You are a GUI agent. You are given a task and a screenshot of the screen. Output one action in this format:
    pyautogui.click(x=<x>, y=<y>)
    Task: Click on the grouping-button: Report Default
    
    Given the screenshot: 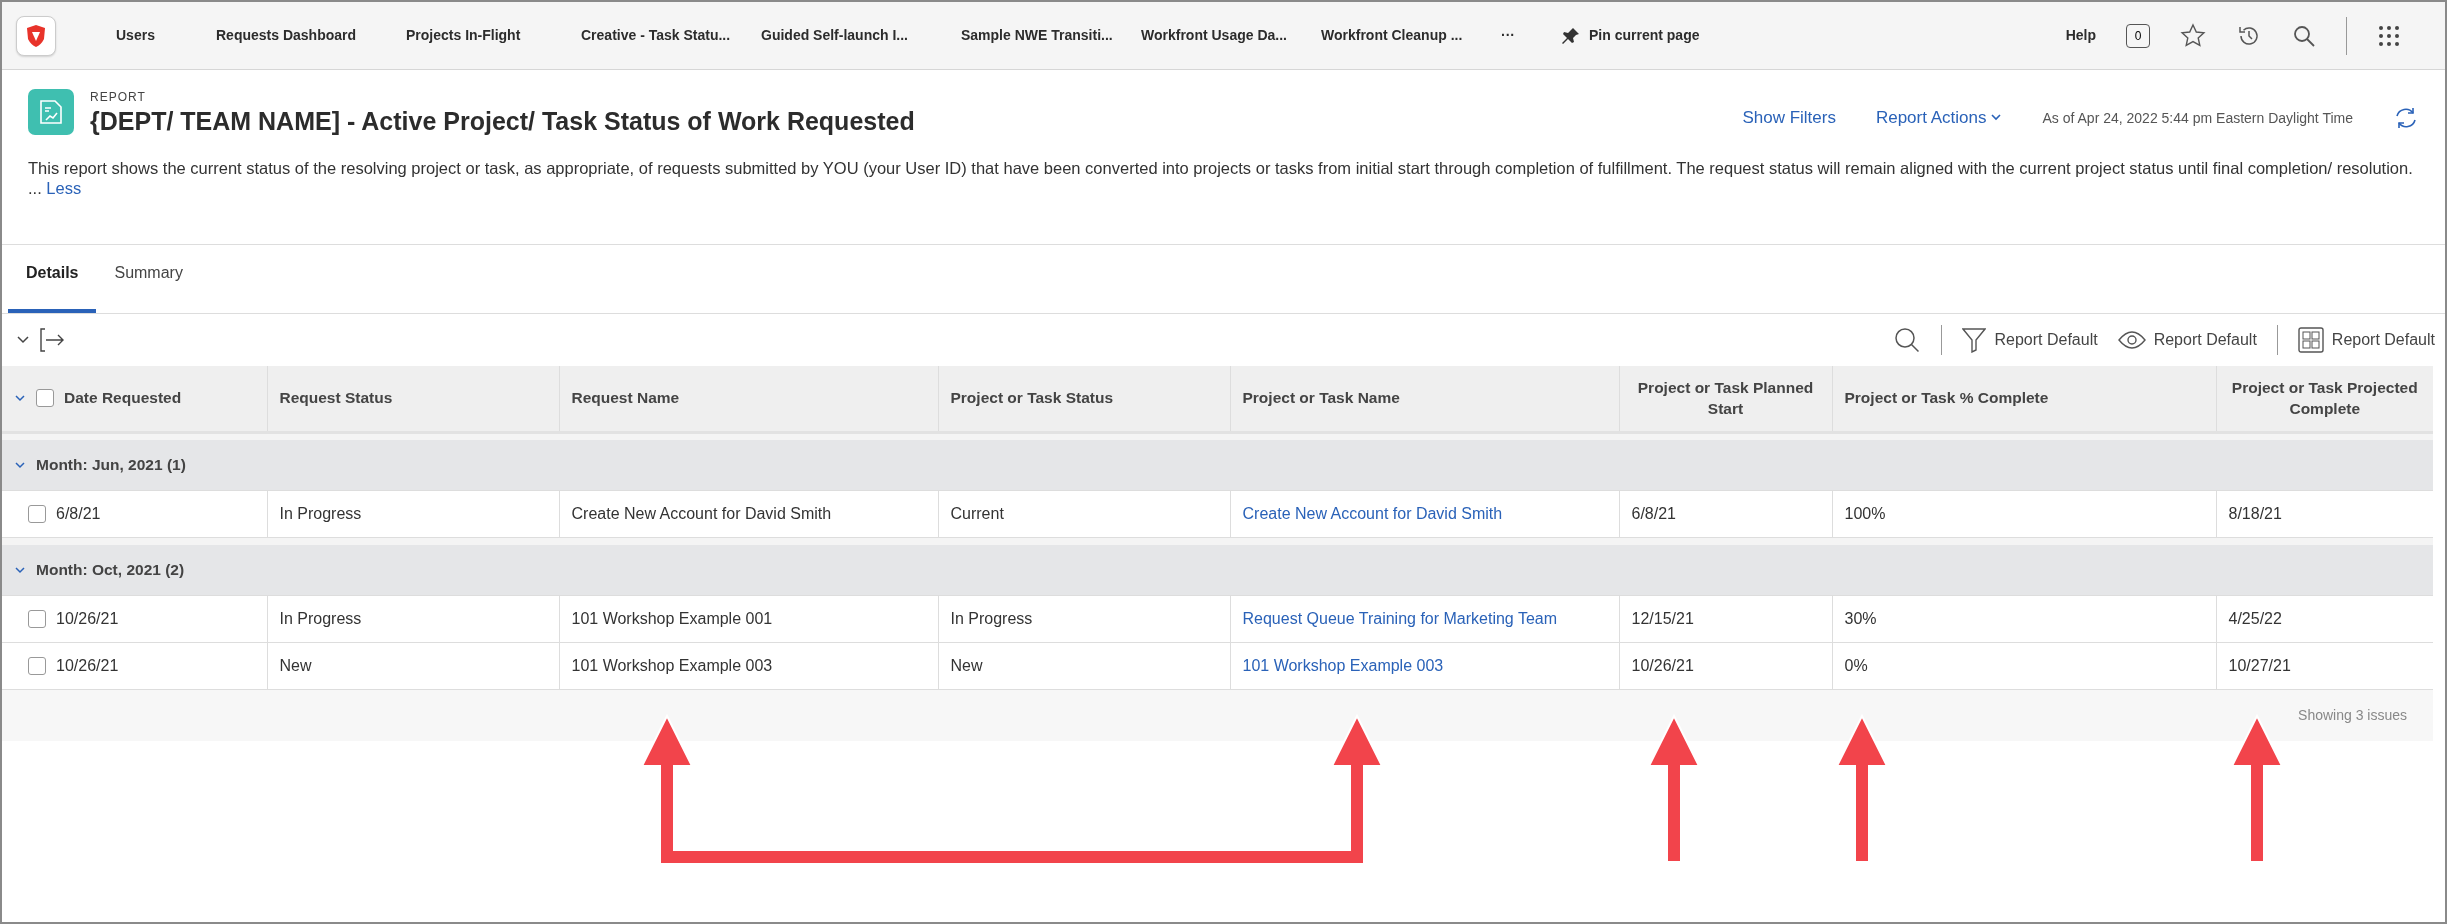 What is the action you would take?
    pyautogui.click(x=2366, y=340)
    